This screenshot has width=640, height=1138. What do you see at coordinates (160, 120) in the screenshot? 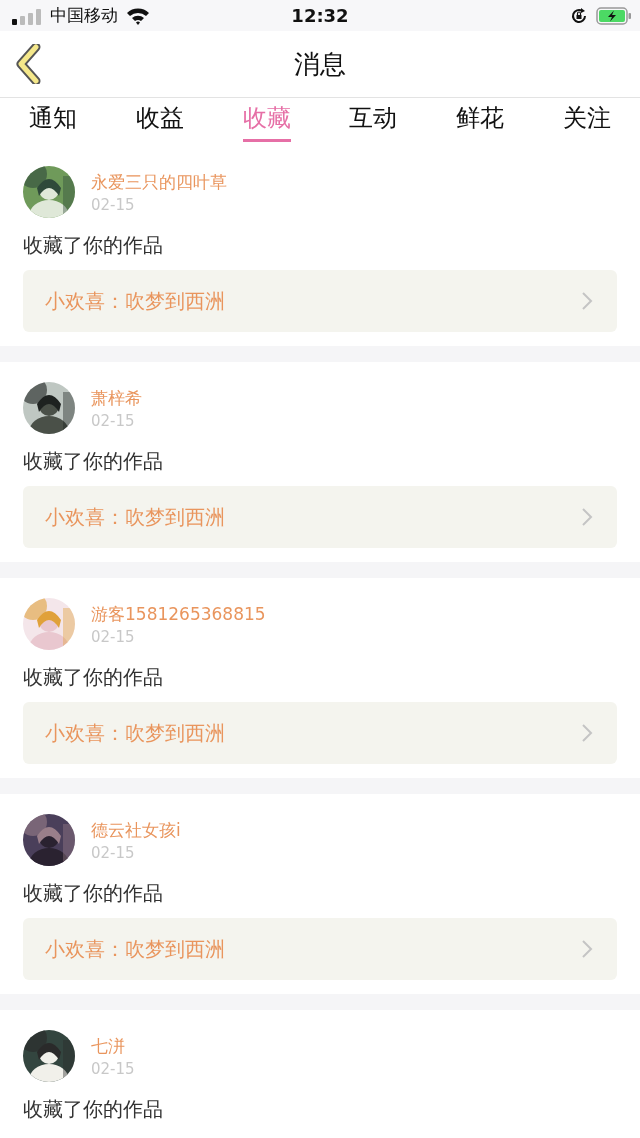
I see `tab: 收益` at bounding box center [160, 120].